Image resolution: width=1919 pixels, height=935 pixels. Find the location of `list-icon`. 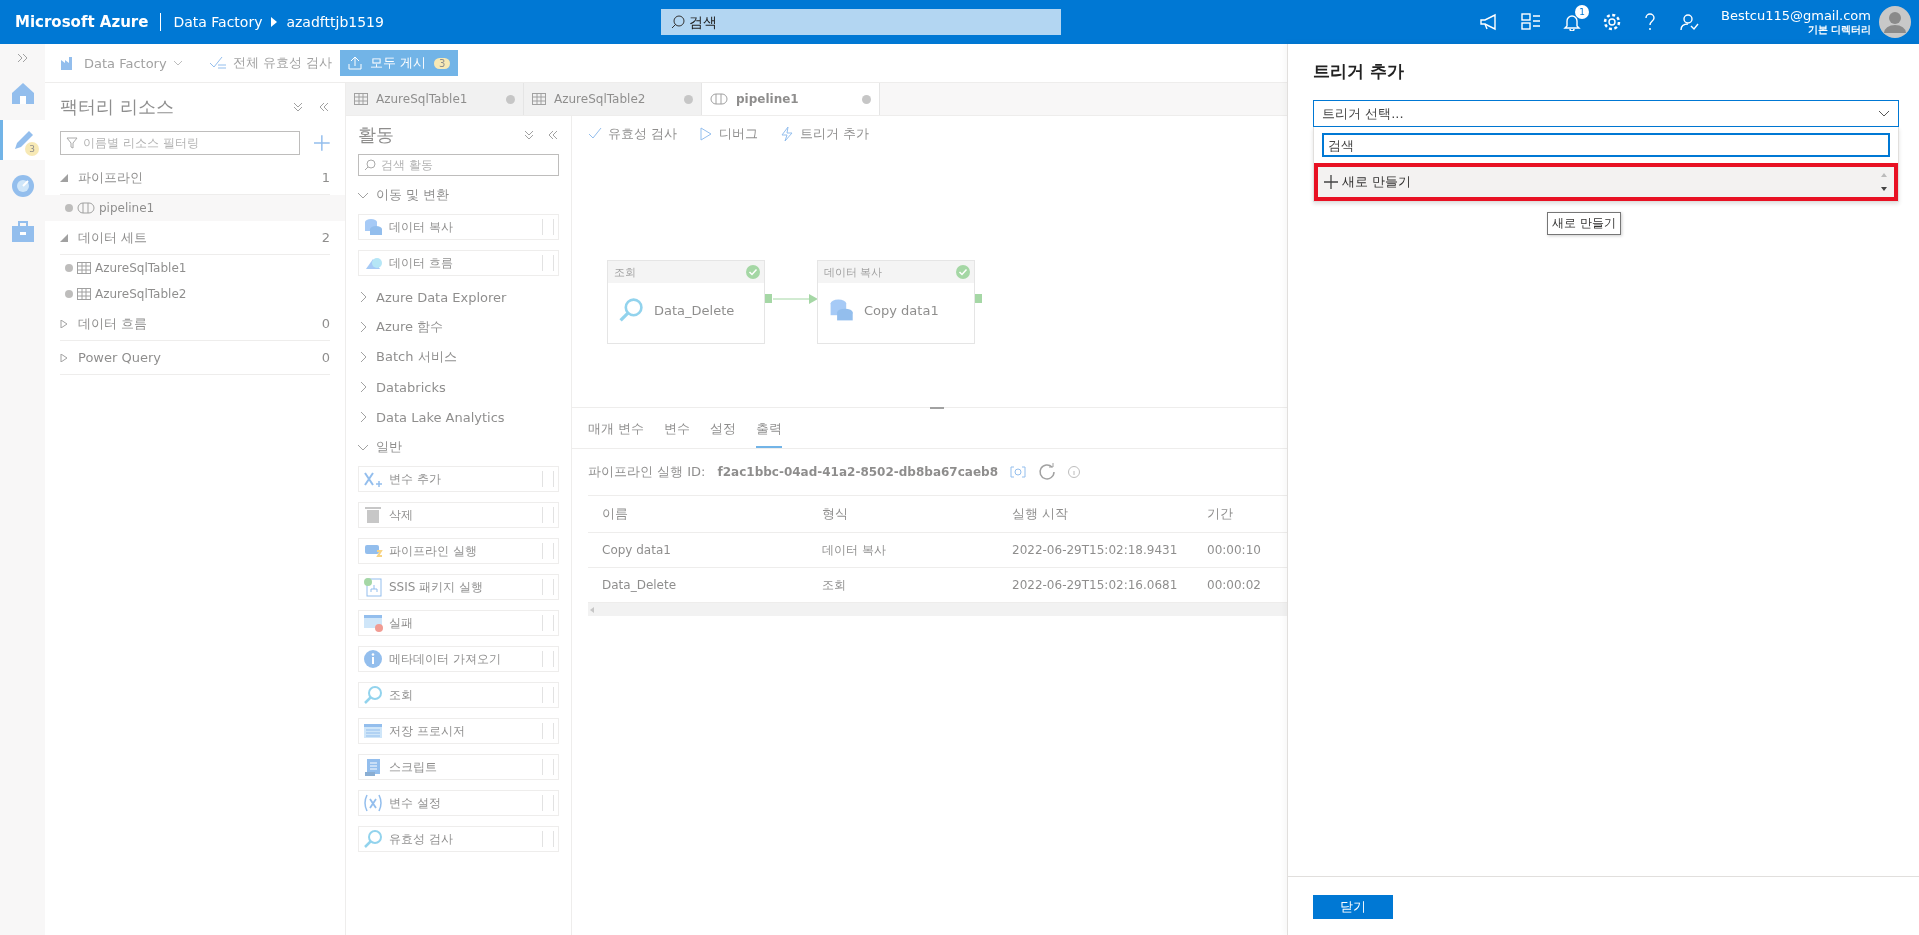

list-icon is located at coordinates (373, 731).